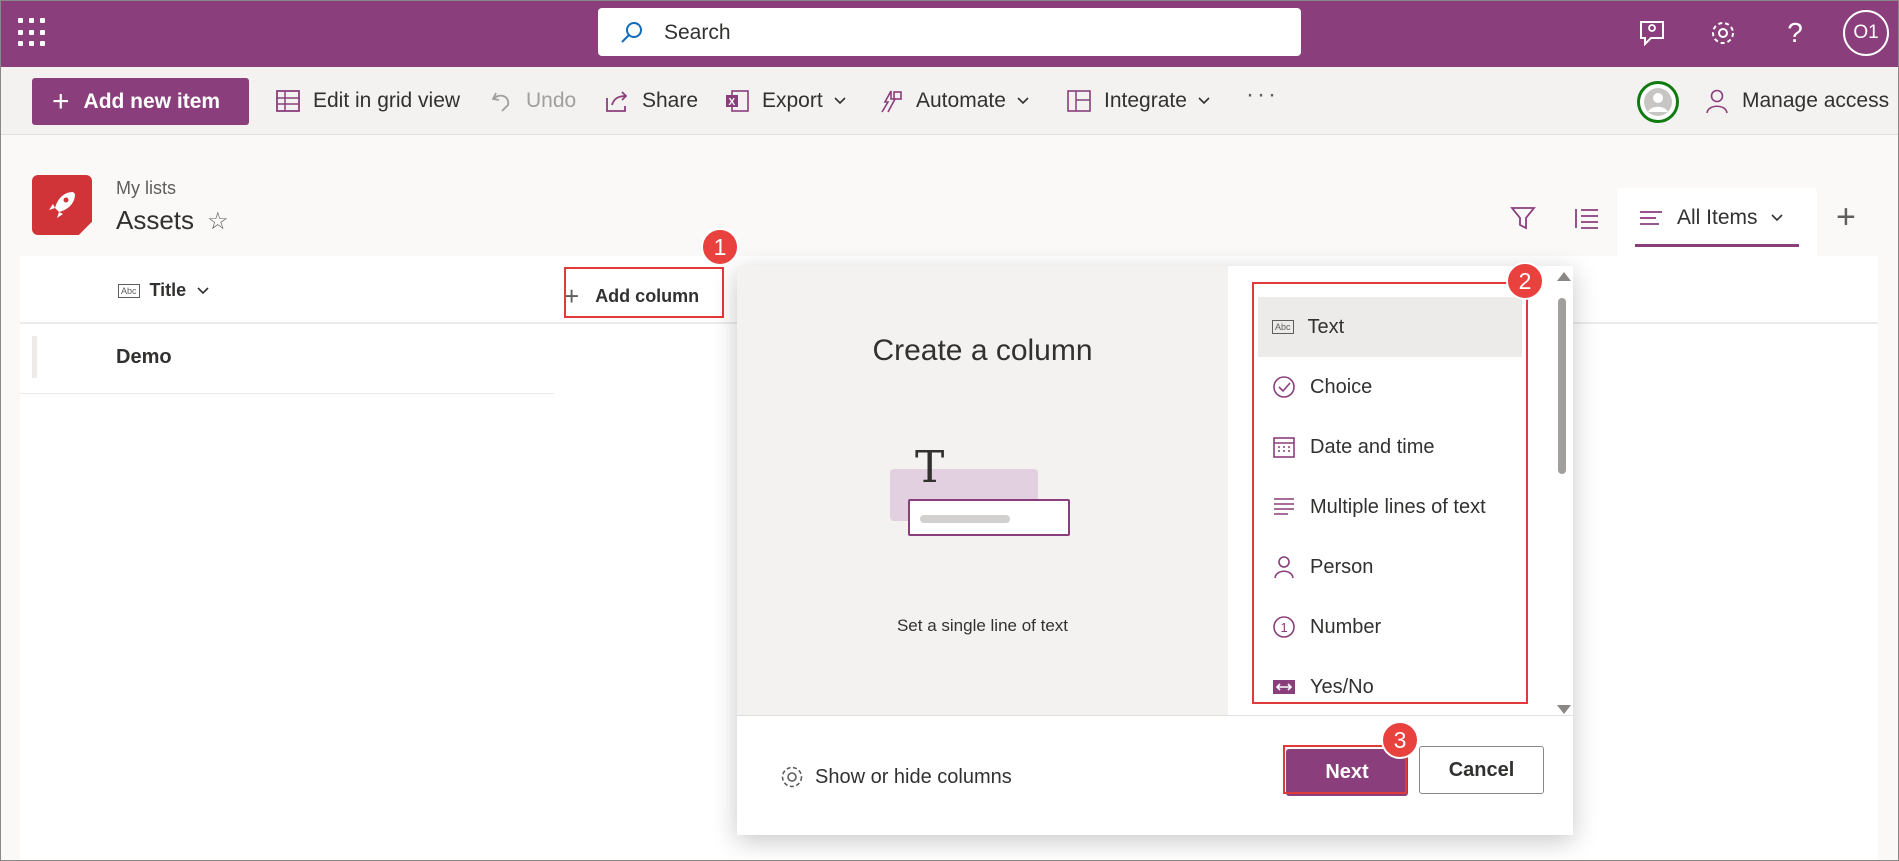  What do you see at coordinates (1481, 770) in the screenshot?
I see `cancel-button: Cancel` at bounding box center [1481, 770].